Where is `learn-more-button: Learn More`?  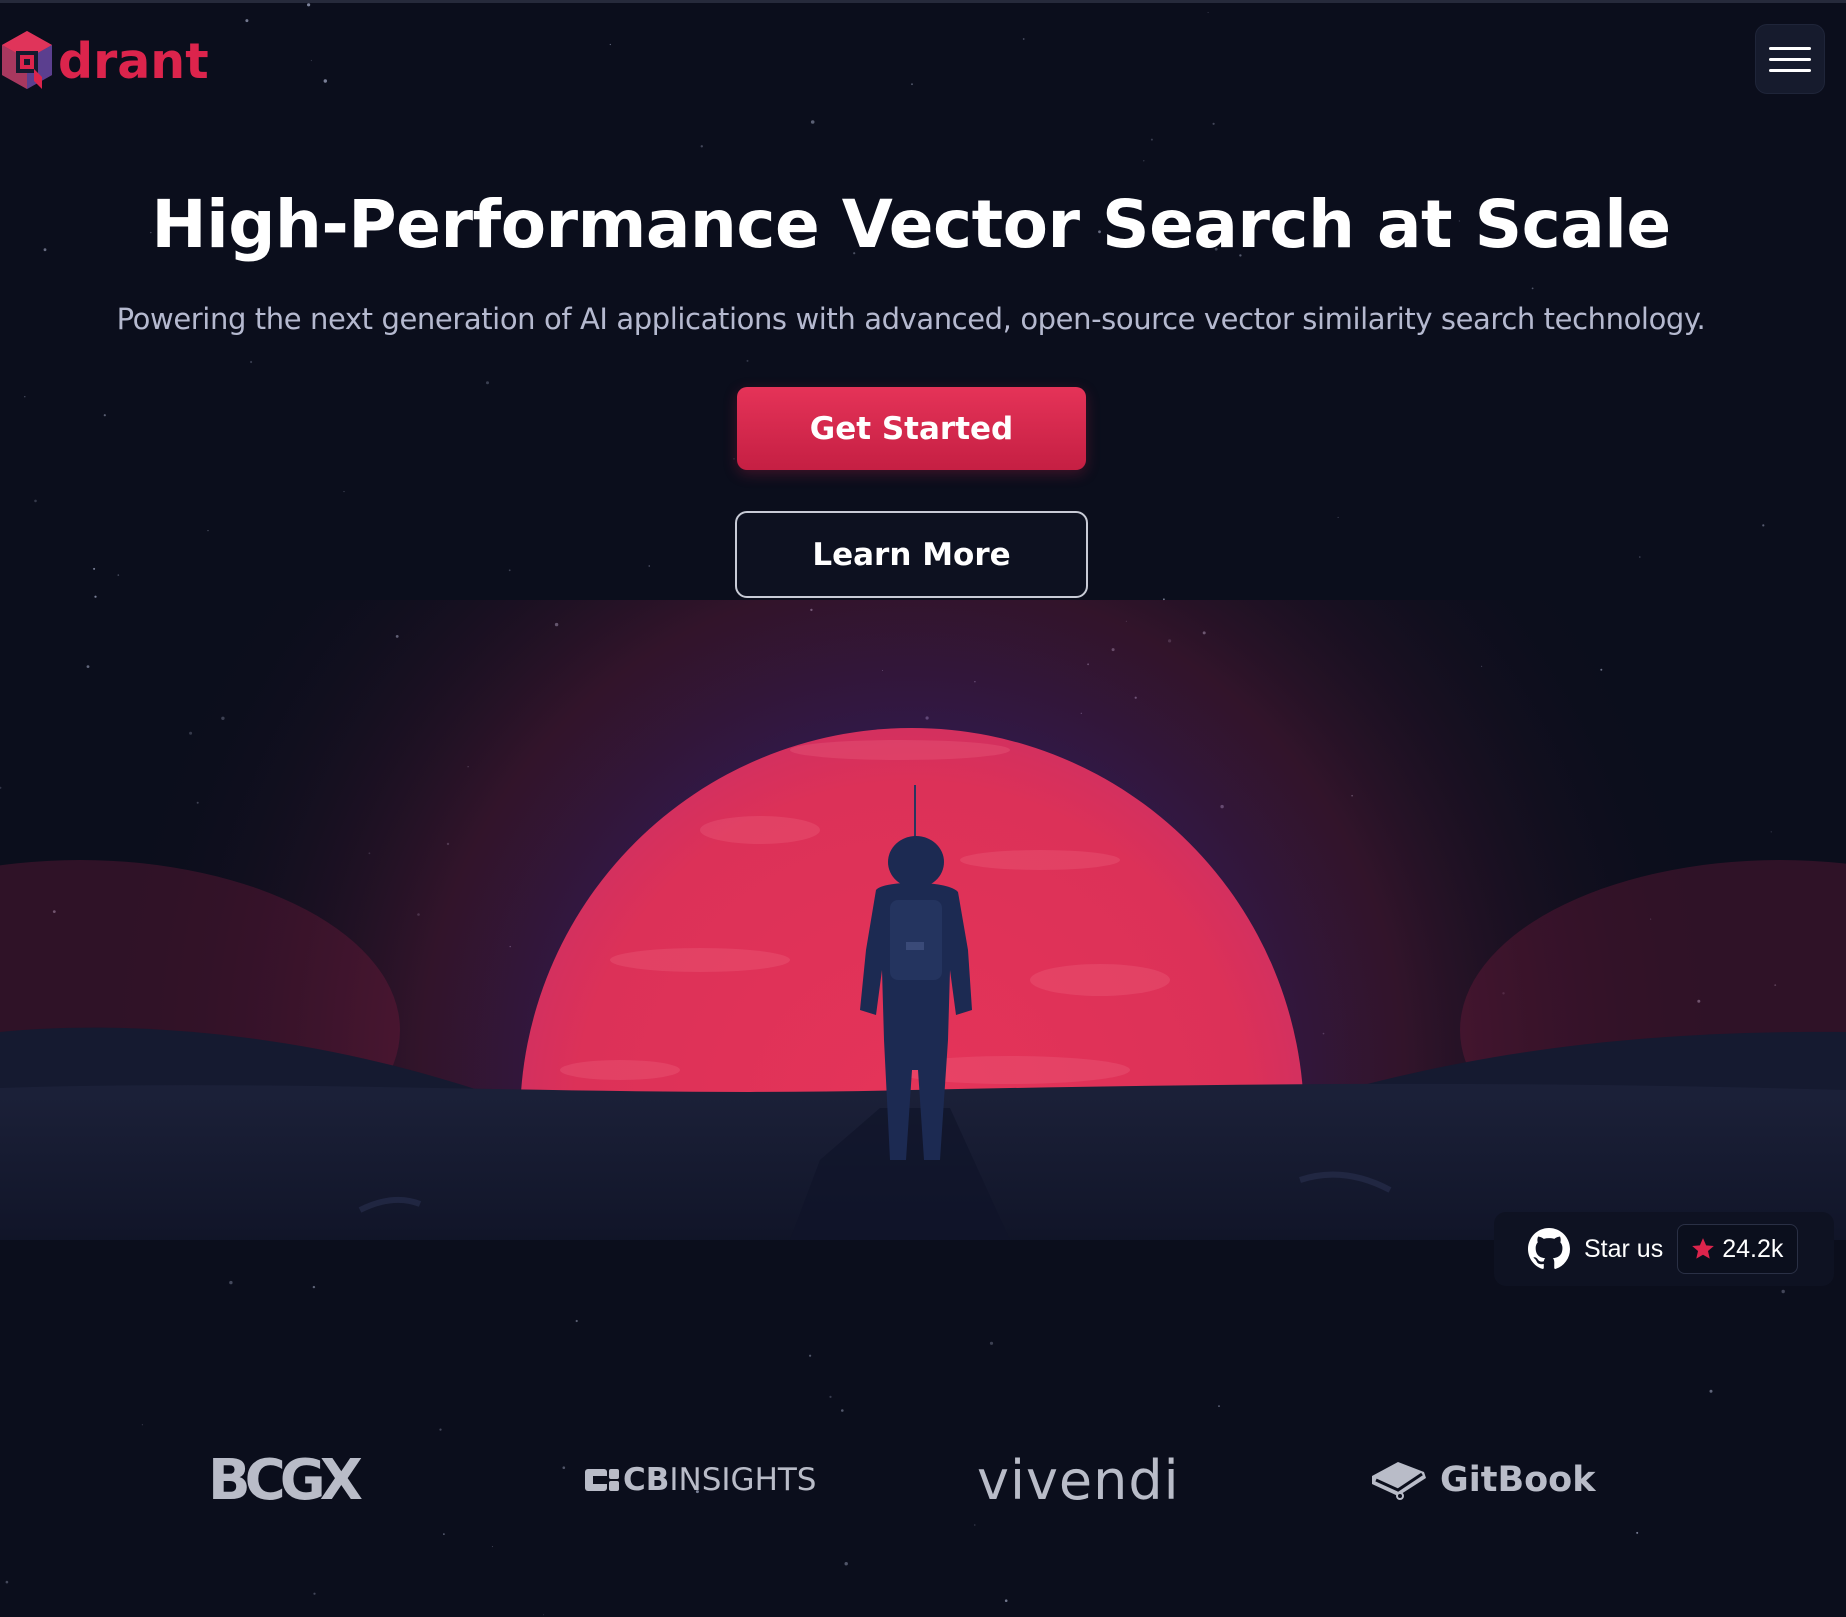
learn-more-button: Learn More is located at coordinates (911, 554).